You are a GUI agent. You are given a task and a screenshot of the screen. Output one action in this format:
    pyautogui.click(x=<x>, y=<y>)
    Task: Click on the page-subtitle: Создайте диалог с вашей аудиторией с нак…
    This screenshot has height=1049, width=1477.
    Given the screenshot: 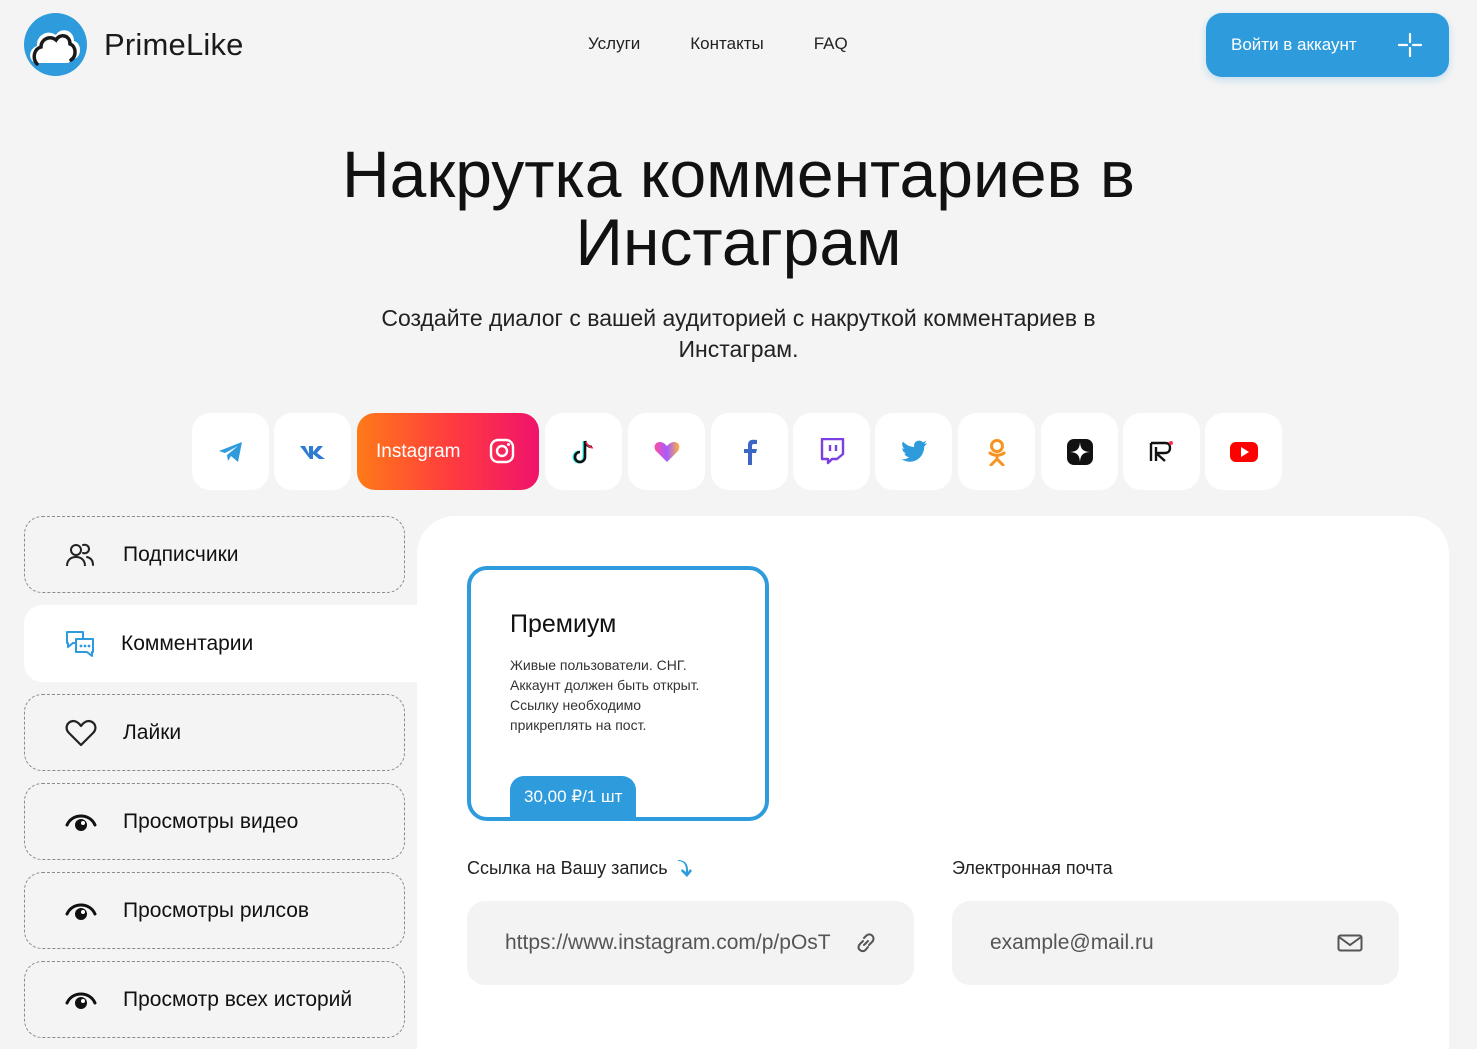 What is the action you would take?
    pyautogui.click(x=738, y=334)
    